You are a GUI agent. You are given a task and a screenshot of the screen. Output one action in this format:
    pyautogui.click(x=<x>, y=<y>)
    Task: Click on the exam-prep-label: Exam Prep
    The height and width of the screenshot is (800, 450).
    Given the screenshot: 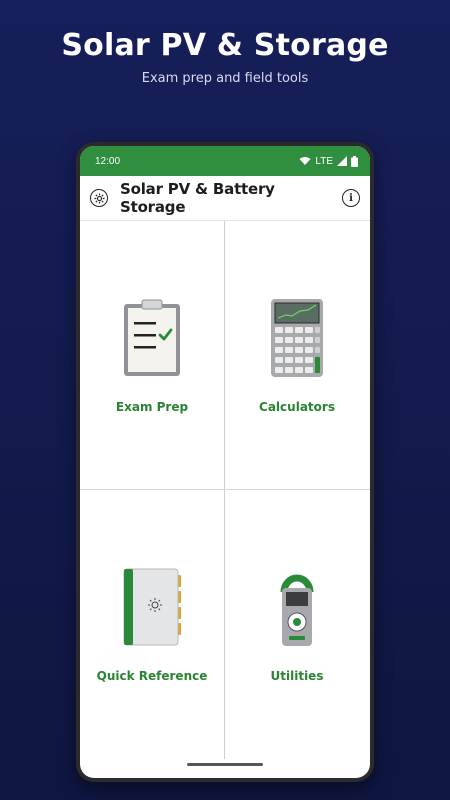 What is the action you would take?
    pyautogui.click(x=152, y=407)
    